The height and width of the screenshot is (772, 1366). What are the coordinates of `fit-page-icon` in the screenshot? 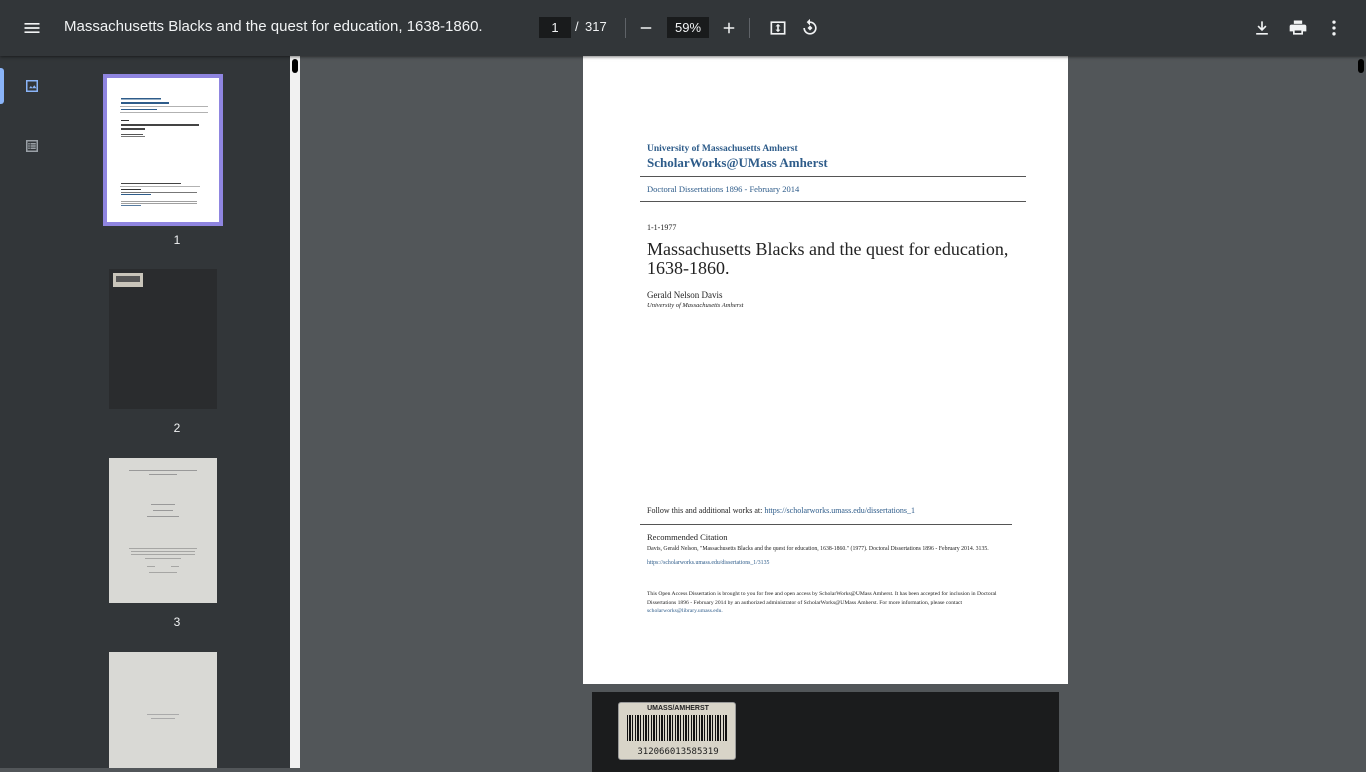 It's located at (778, 28).